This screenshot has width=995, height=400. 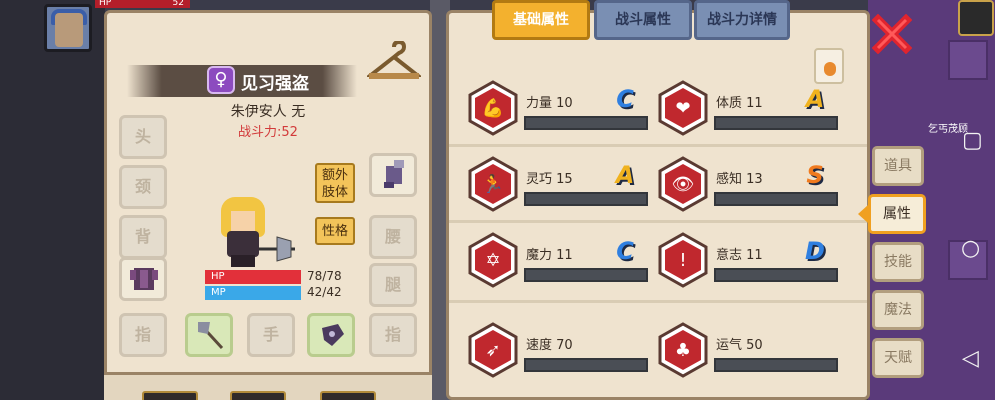 I want to click on slot-chest-armor, so click(x=143, y=279).